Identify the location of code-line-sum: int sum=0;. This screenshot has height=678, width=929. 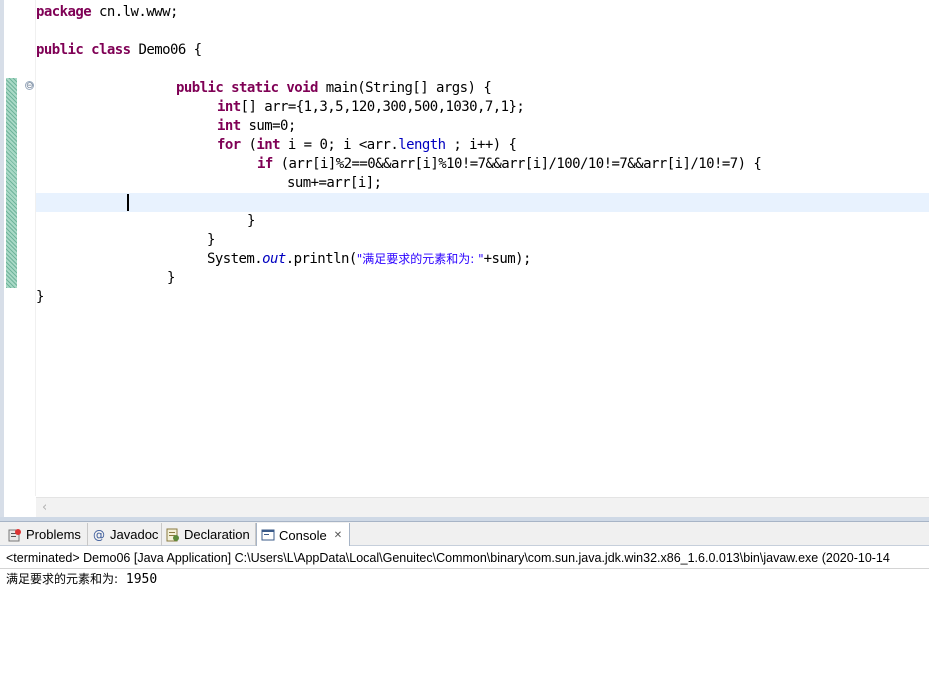
(256, 126).